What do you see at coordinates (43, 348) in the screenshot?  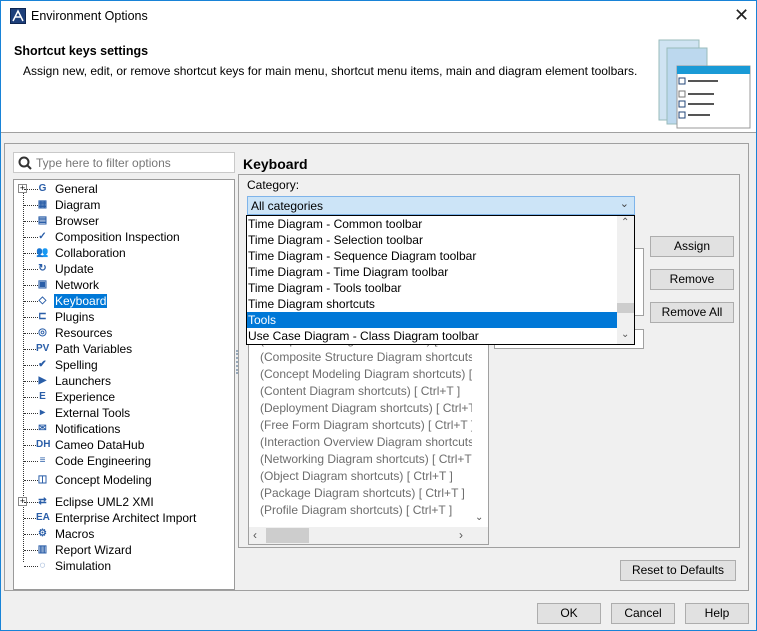 I see `path-variables-icon: PV` at bounding box center [43, 348].